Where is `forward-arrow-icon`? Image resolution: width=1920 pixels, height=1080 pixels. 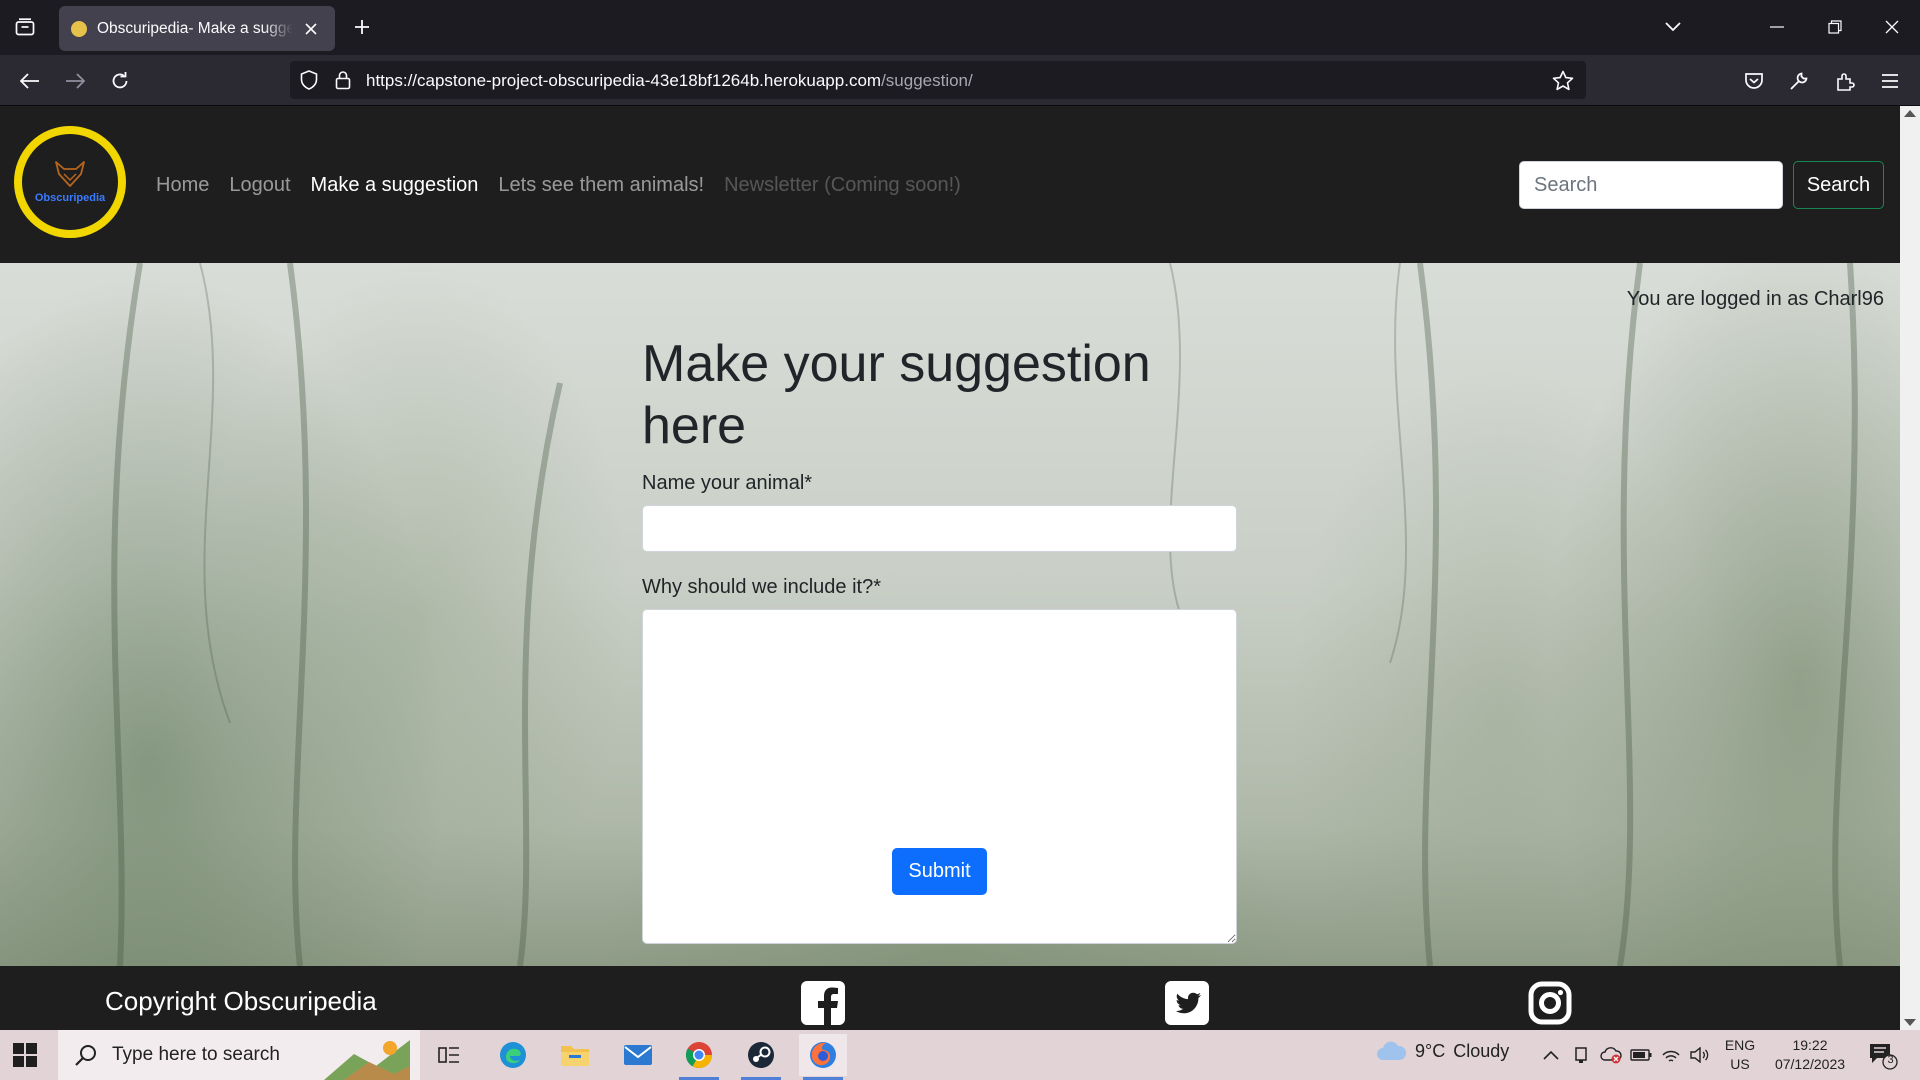 forward-arrow-icon is located at coordinates (75, 81).